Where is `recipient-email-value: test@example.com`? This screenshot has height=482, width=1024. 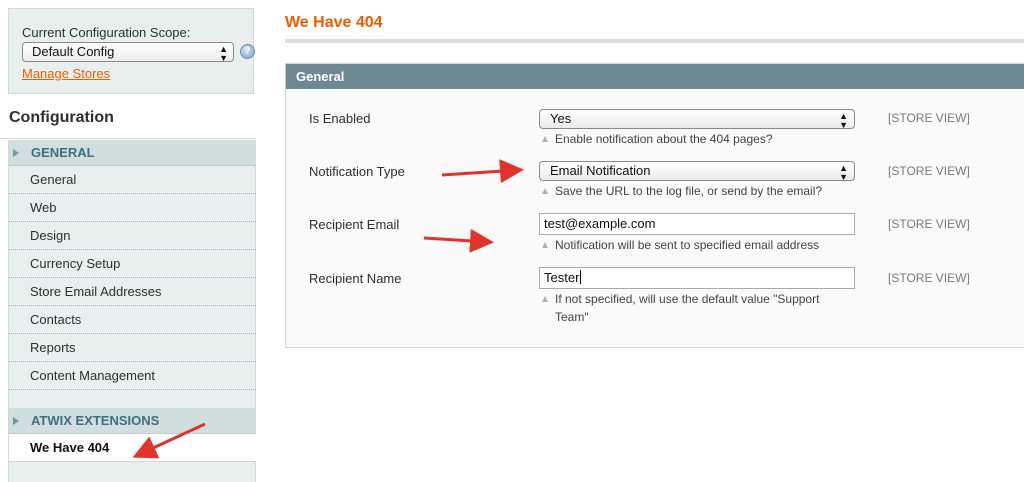 recipient-email-value: test@example.com is located at coordinates (600, 223).